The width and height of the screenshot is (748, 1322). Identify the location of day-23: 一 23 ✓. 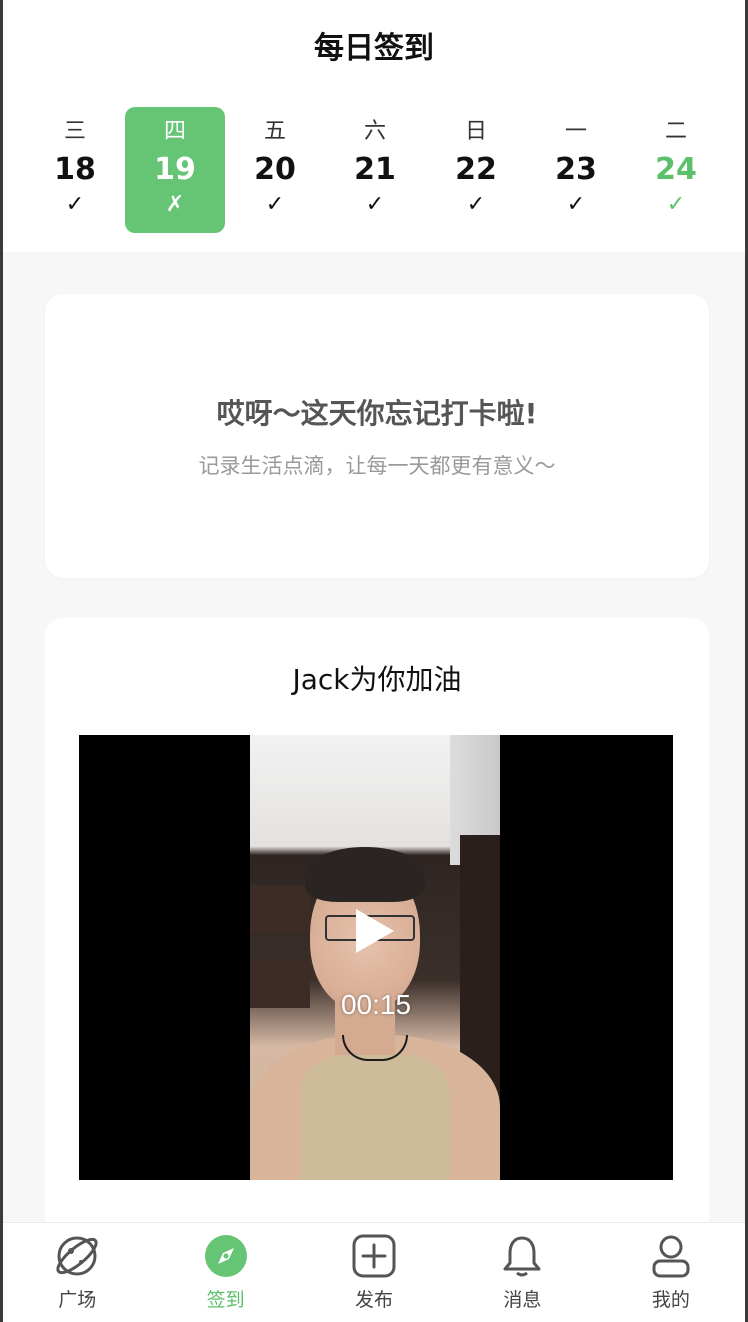
(576, 170).